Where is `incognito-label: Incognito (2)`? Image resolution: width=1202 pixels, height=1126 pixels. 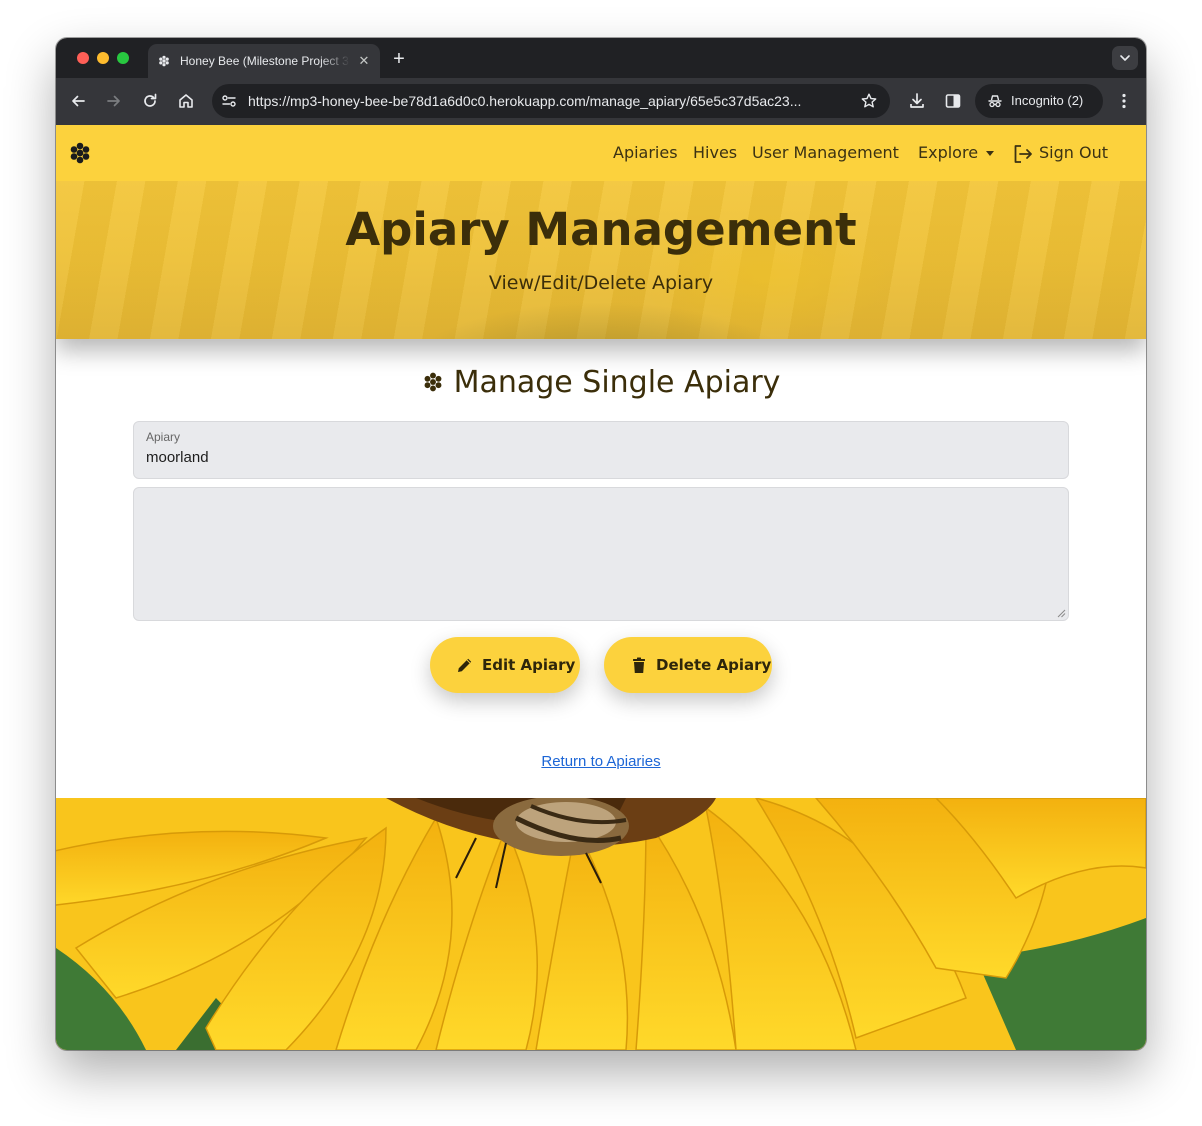
incognito-label: Incognito (2) is located at coordinates (1047, 100).